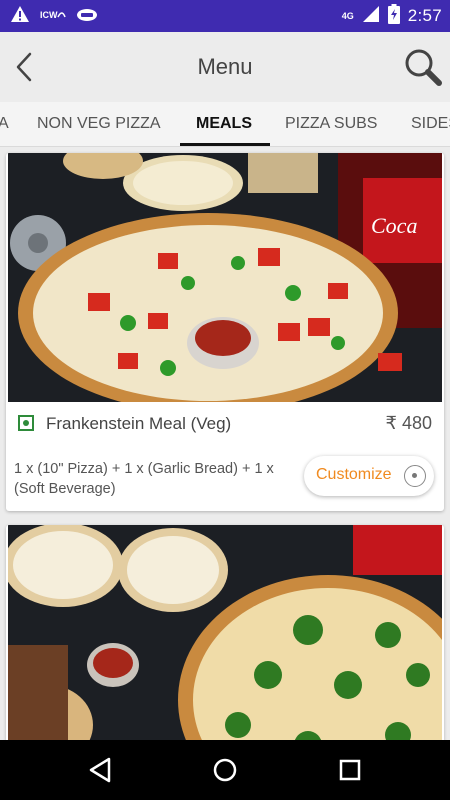 Image resolution: width=450 pixels, height=800 pixels. Describe the element at coordinates (415, 476) in the screenshot. I see `radio-icon` at that location.